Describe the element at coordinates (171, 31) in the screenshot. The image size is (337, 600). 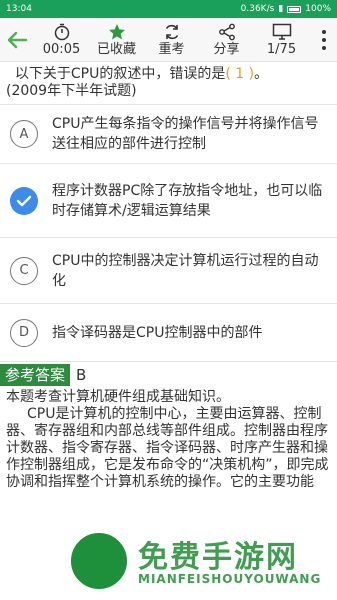
I see `refresh-icon` at that location.